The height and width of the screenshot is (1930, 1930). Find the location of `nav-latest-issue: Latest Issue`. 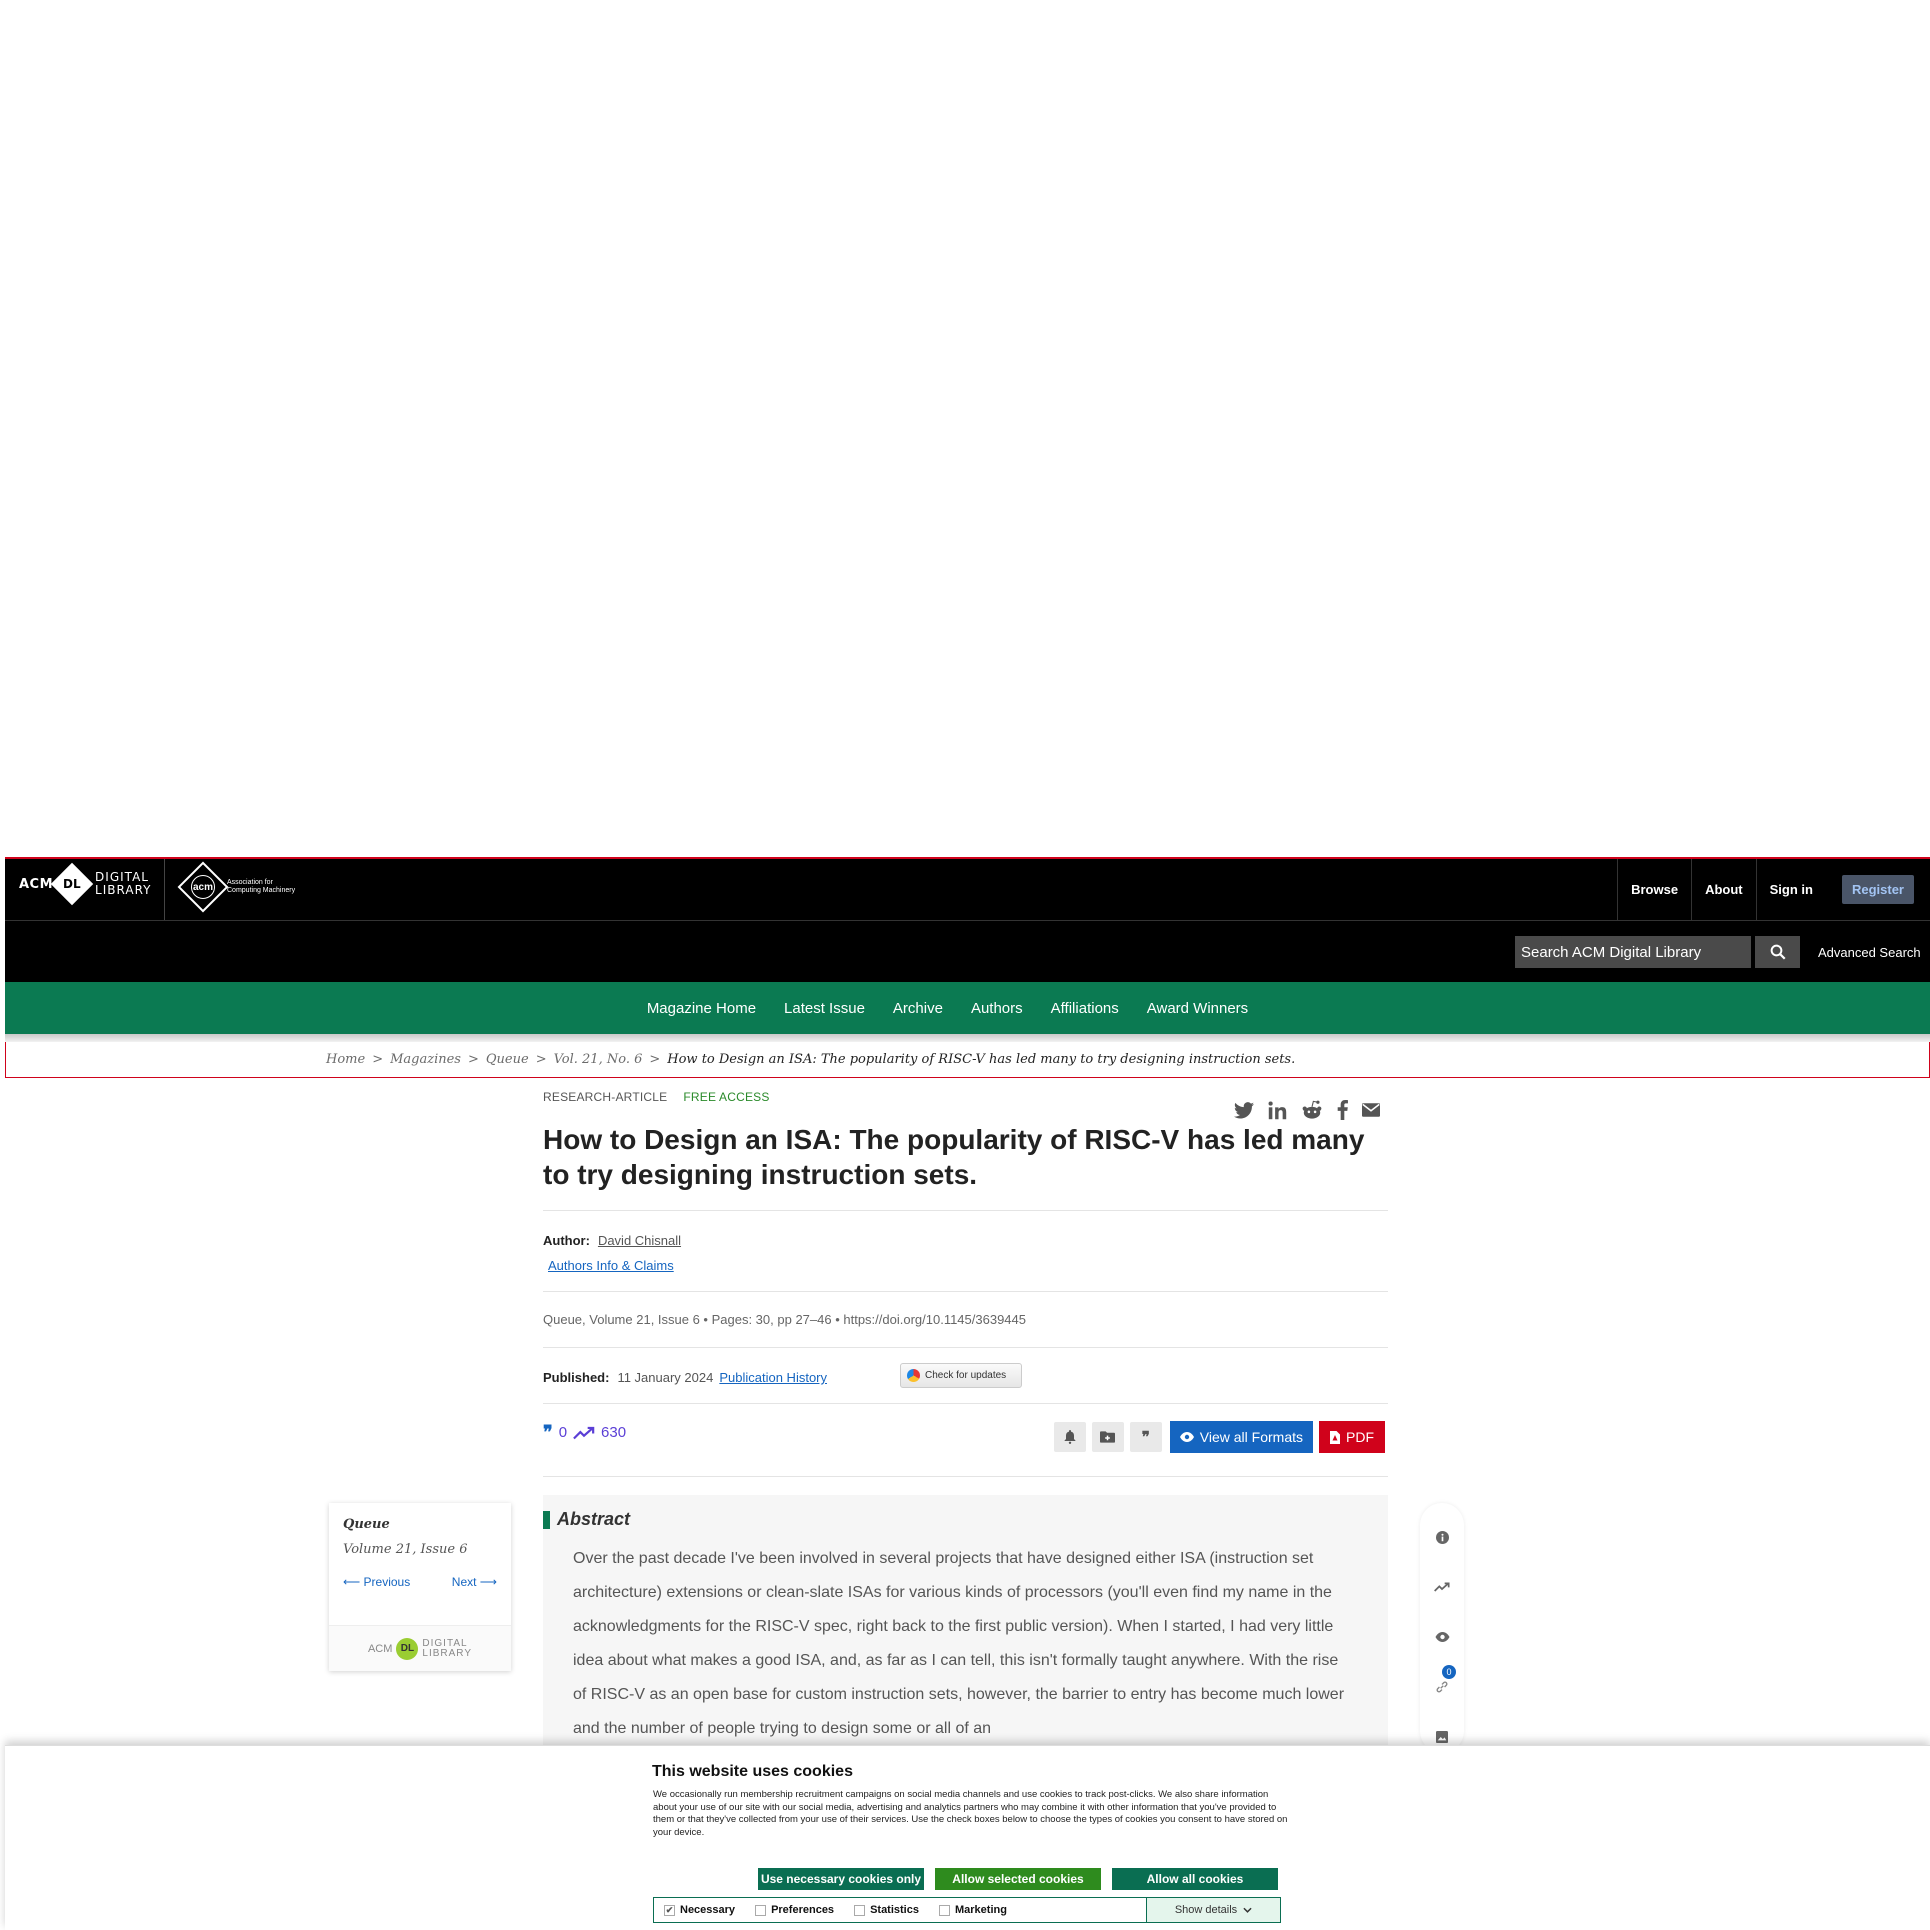

nav-latest-issue: Latest Issue is located at coordinates (824, 1008).